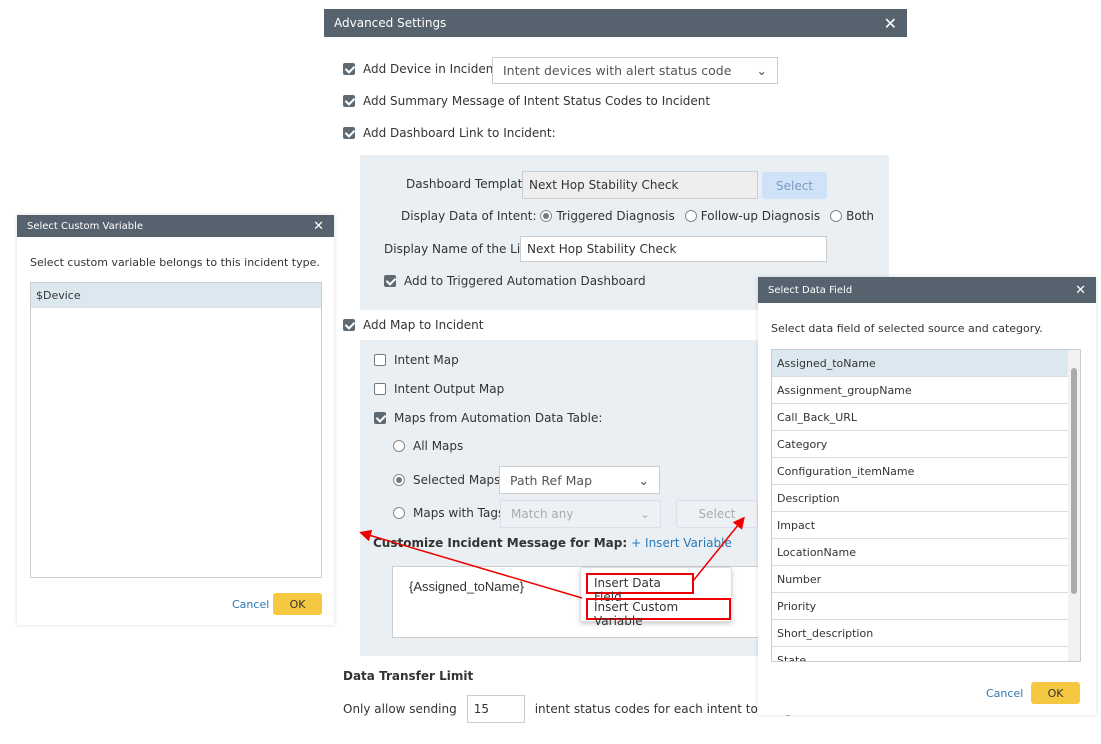 The height and width of the screenshot is (744, 1101). What do you see at coordinates (471, 564) in the screenshot?
I see `arrow-to-custom-variable` at bounding box center [471, 564].